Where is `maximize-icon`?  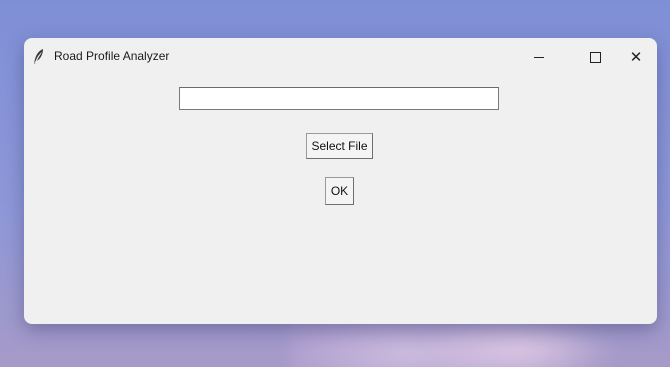
maximize-icon is located at coordinates (595, 57).